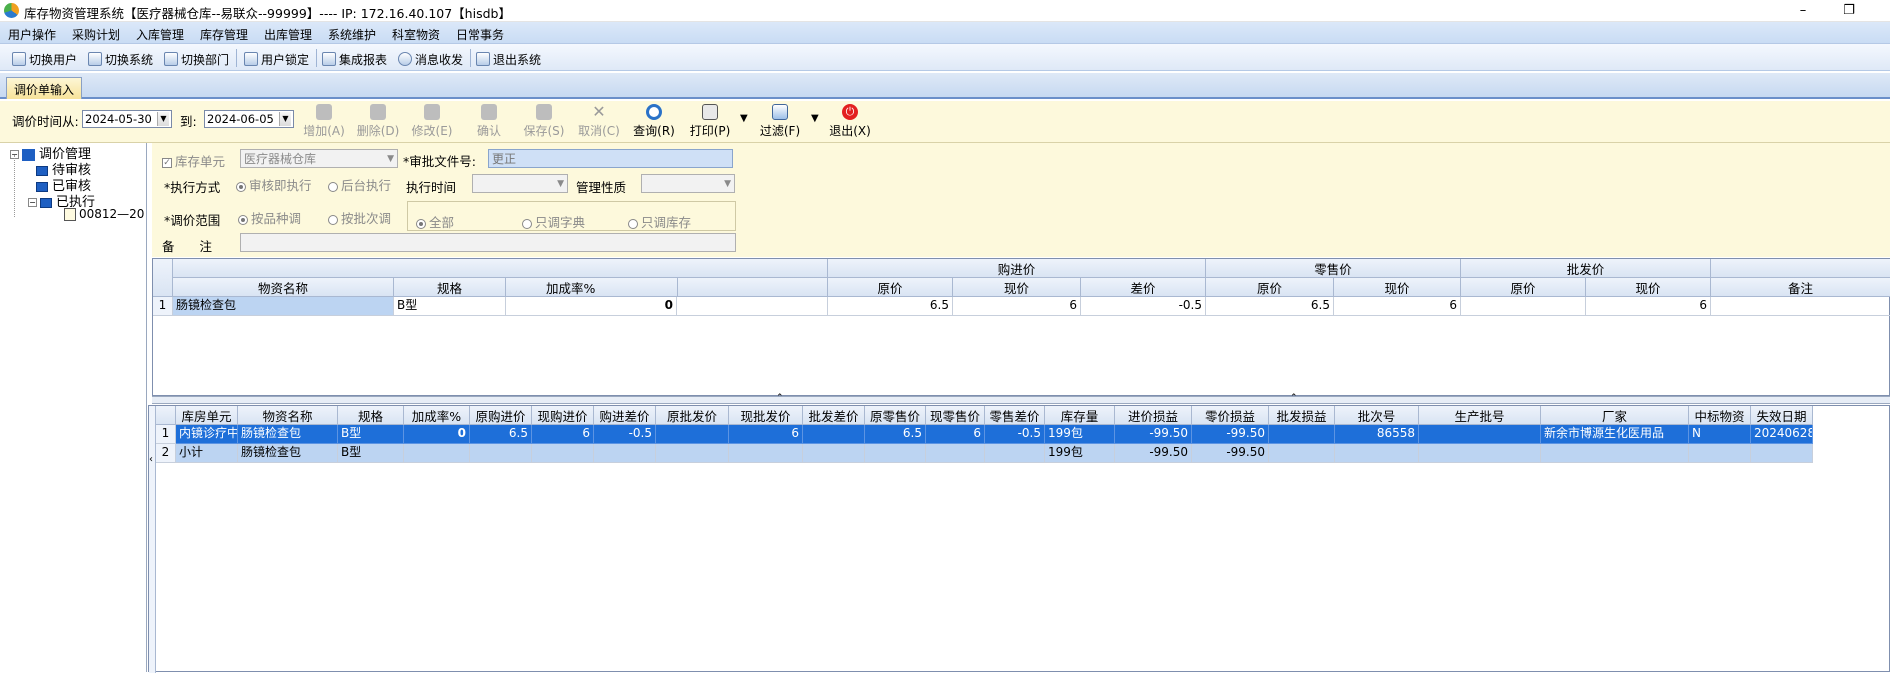 Image resolution: width=1890 pixels, height=673 pixels. Describe the element at coordinates (489, 123) in the screenshot. I see `confirm-button: 确认` at that location.